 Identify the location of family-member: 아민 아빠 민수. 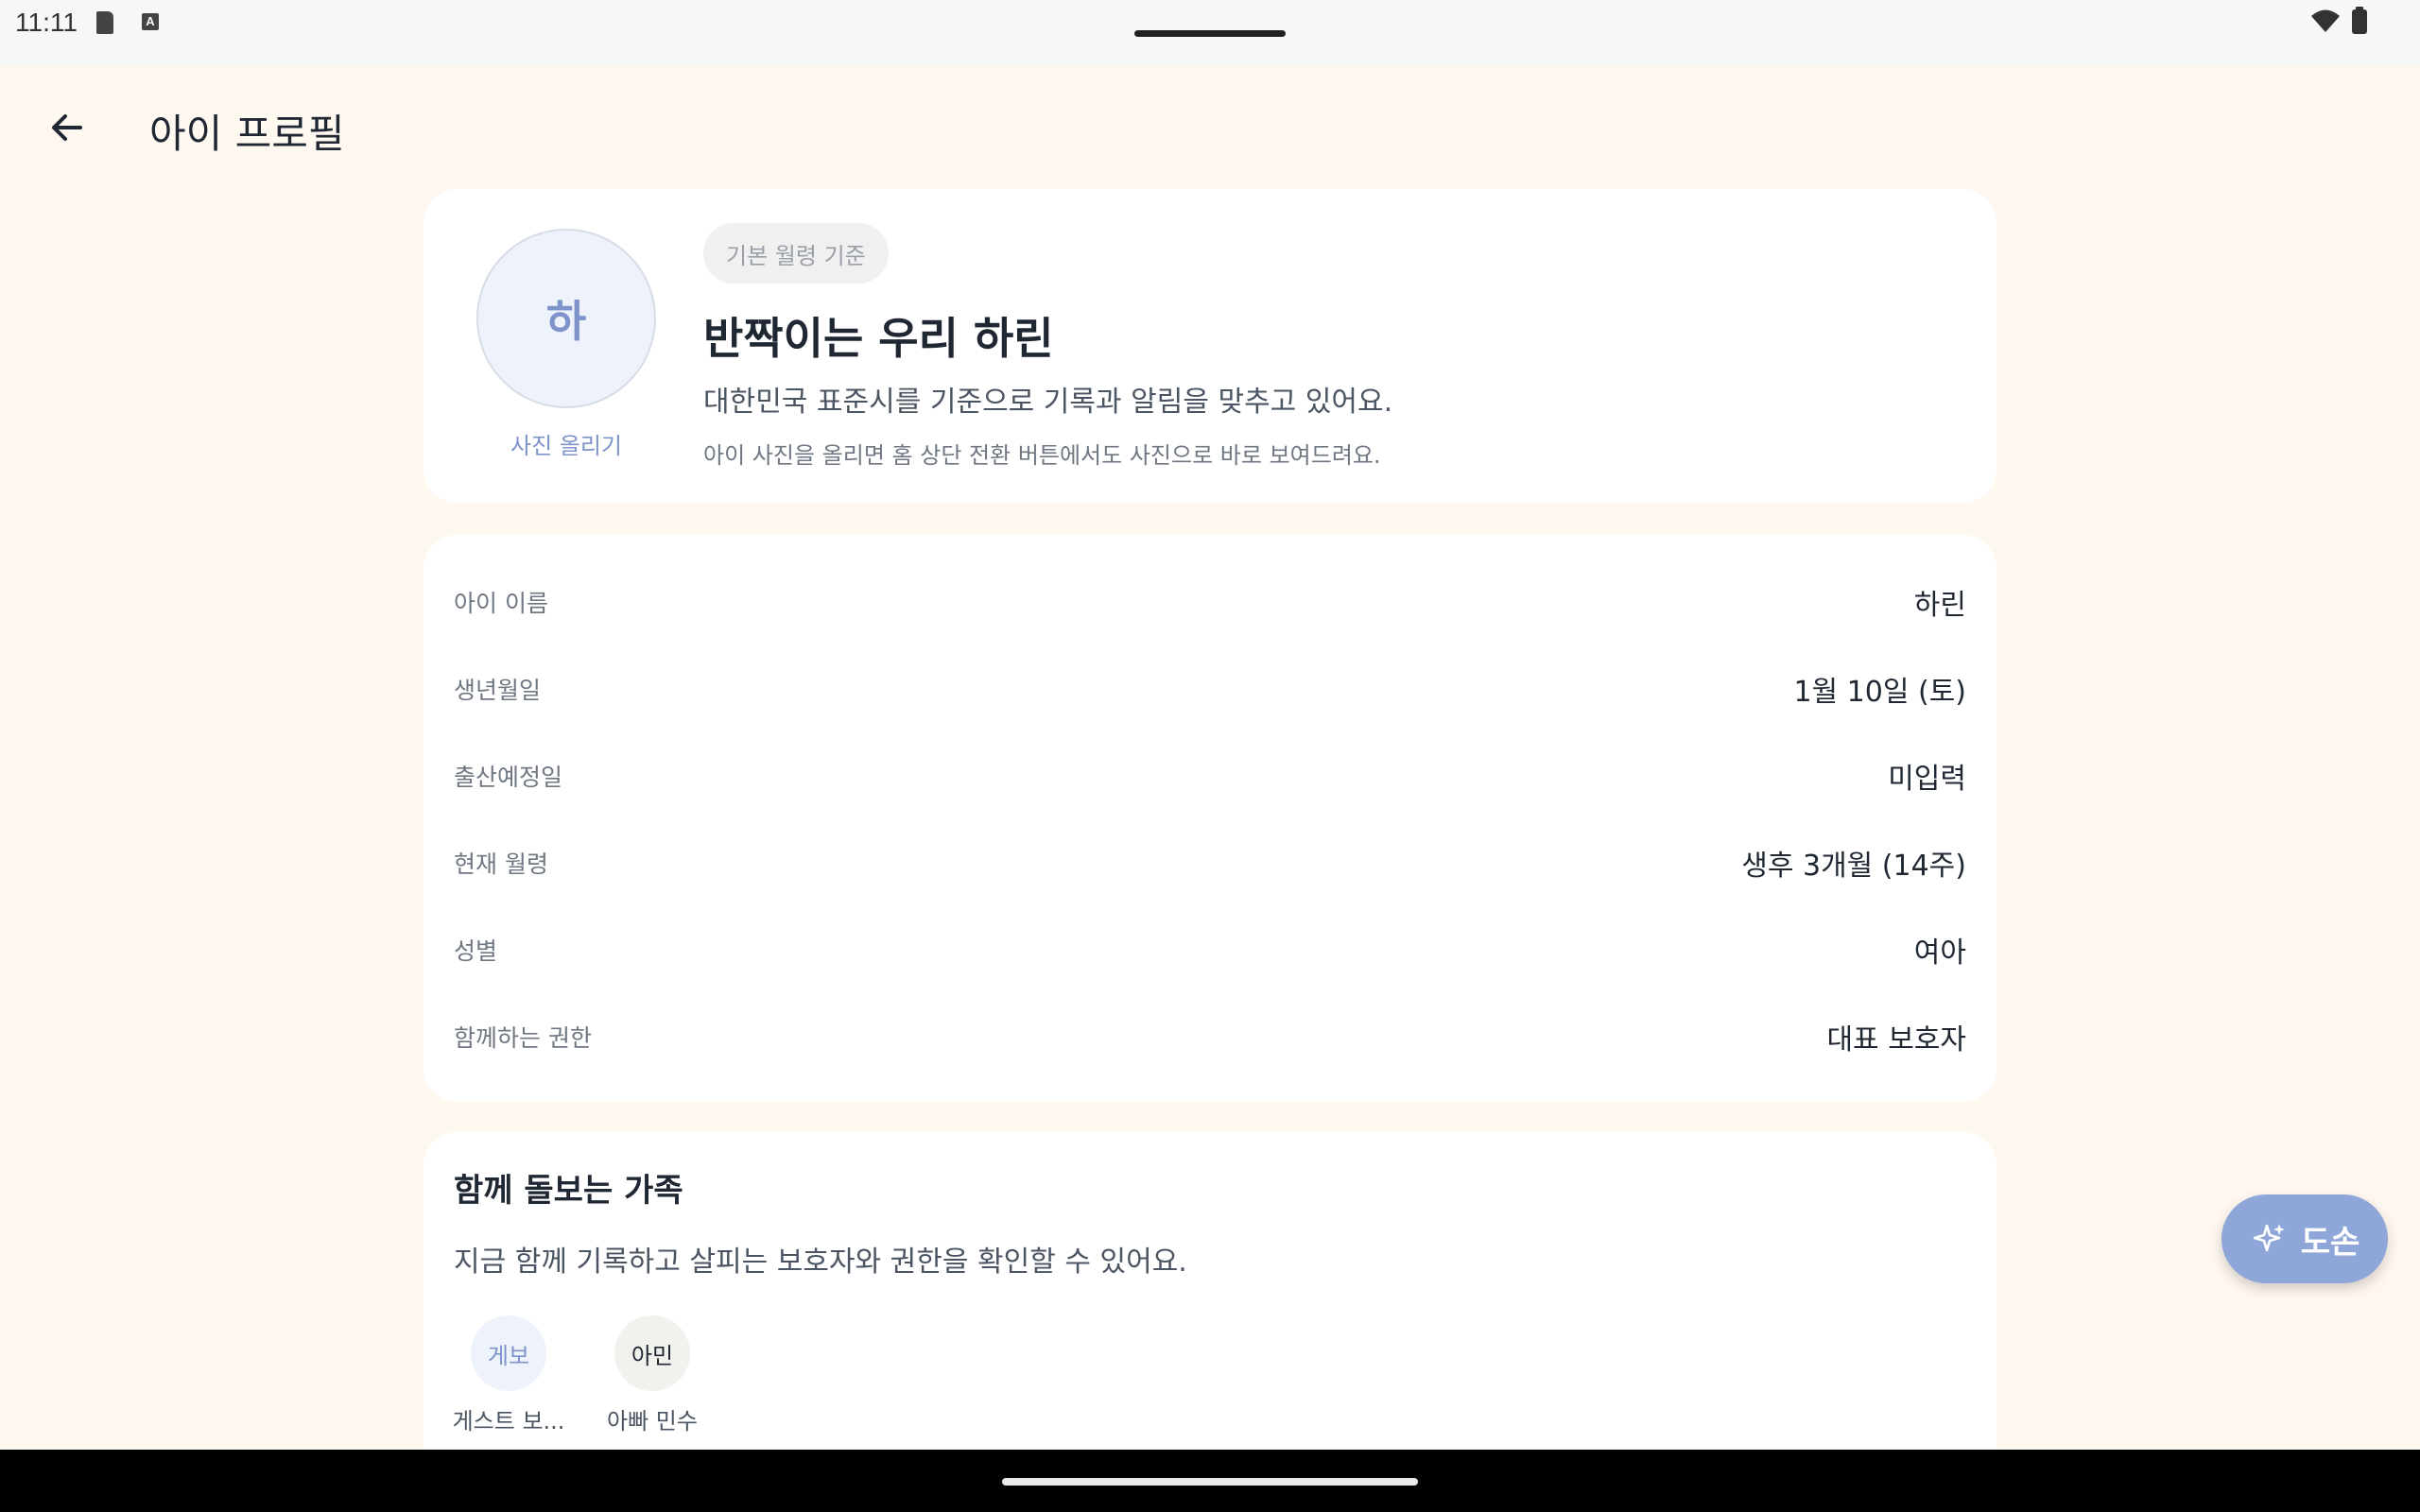
(652, 1375).